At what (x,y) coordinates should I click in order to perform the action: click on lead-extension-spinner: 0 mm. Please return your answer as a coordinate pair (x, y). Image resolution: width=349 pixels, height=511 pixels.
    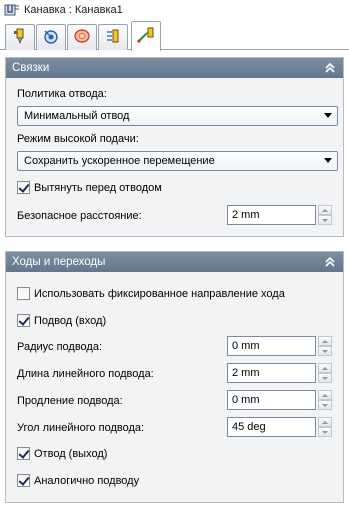
    Looking at the image, I should click on (279, 400).